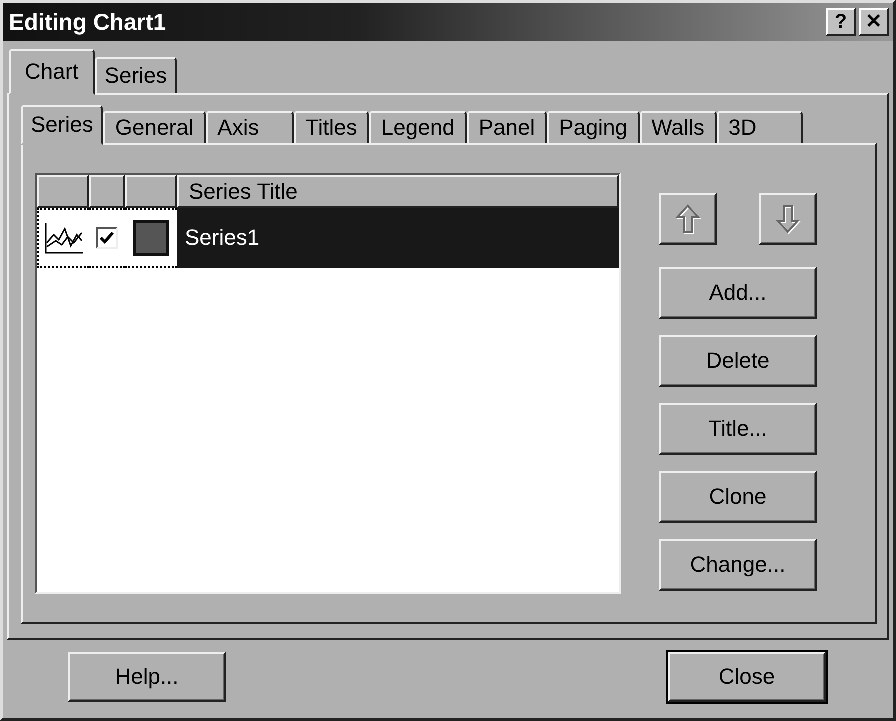 Image resolution: width=896 pixels, height=721 pixels. Describe the element at coordinates (151, 238) in the screenshot. I see `color-swatch` at that location.